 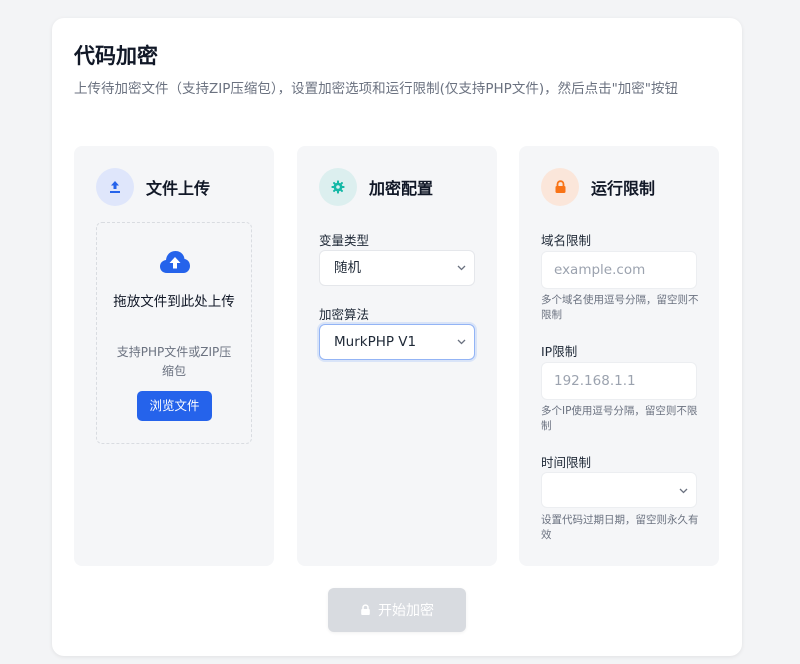 What do you see at coordinates (397, 268) in the screenshot?
I see `variable-type-select: 随机` at bounding box center [397, 268].